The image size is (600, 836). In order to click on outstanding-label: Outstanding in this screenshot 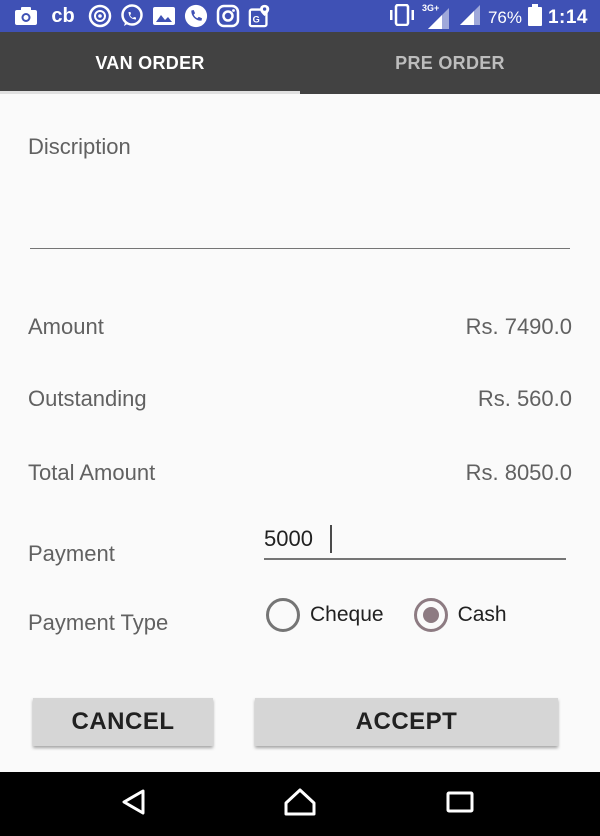, I will do `click(87, 398)`.